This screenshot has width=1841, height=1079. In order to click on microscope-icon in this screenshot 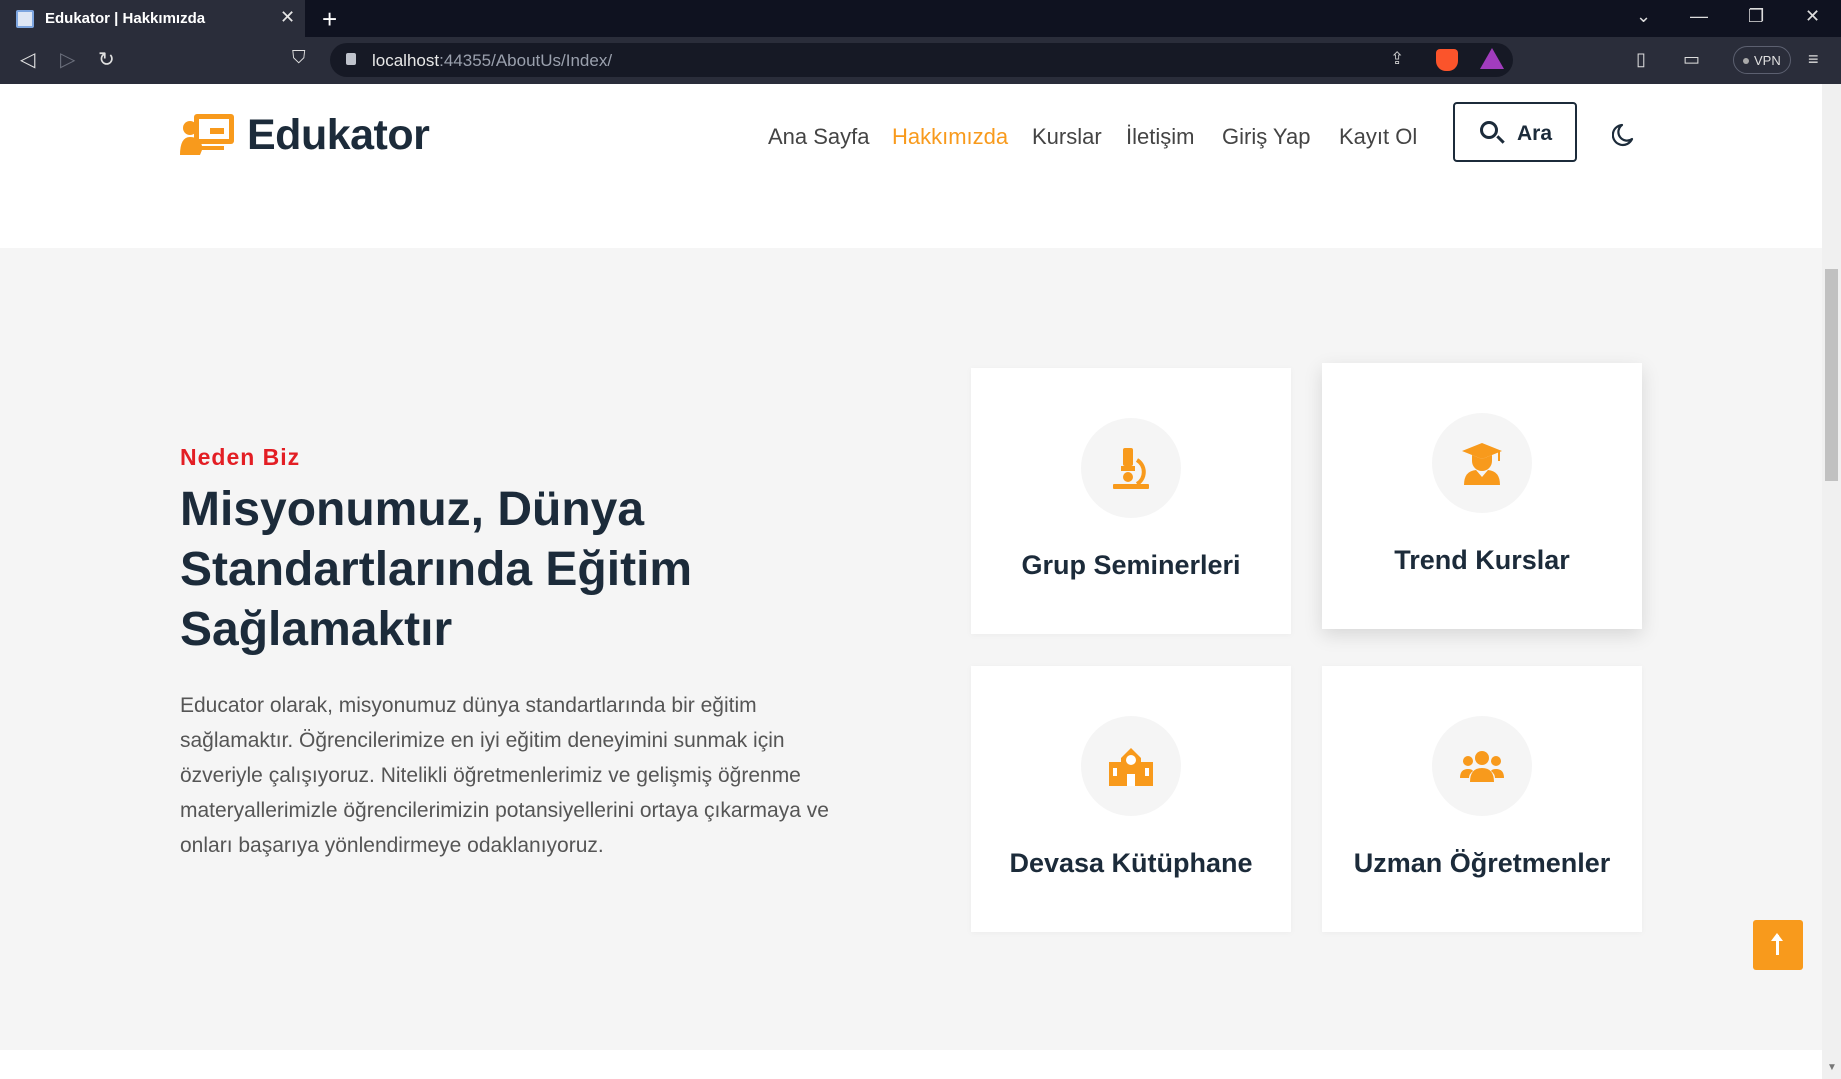, I will do `click(1131, 468)`.